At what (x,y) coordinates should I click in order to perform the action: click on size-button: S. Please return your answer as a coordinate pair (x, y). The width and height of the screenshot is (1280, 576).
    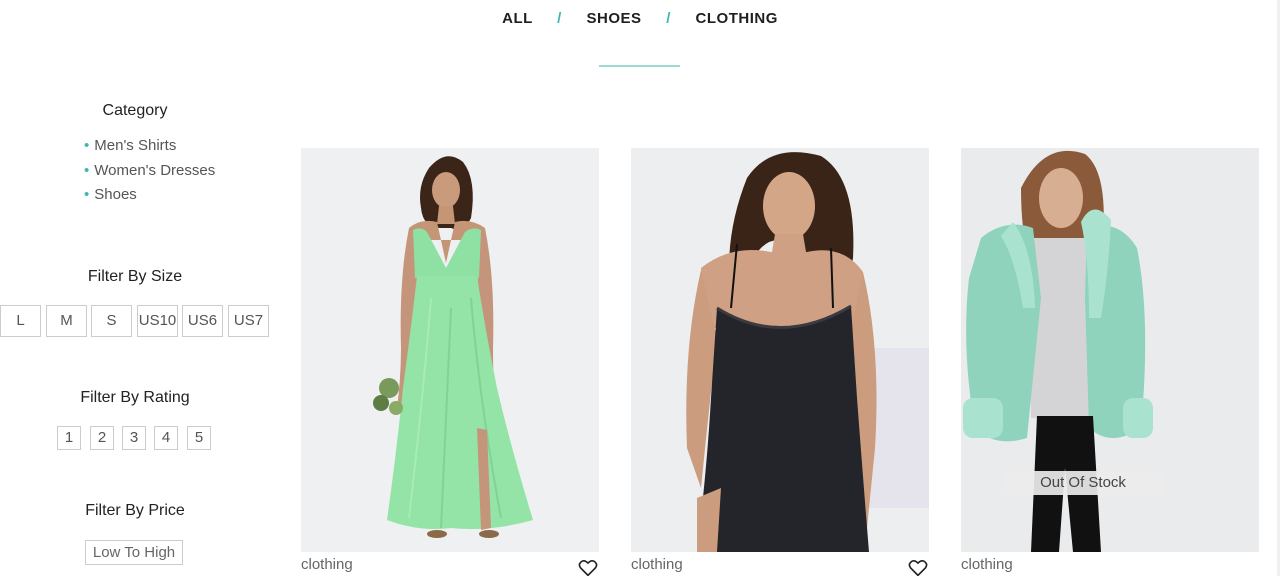
    Looking at the image, I should click on (111, 321).